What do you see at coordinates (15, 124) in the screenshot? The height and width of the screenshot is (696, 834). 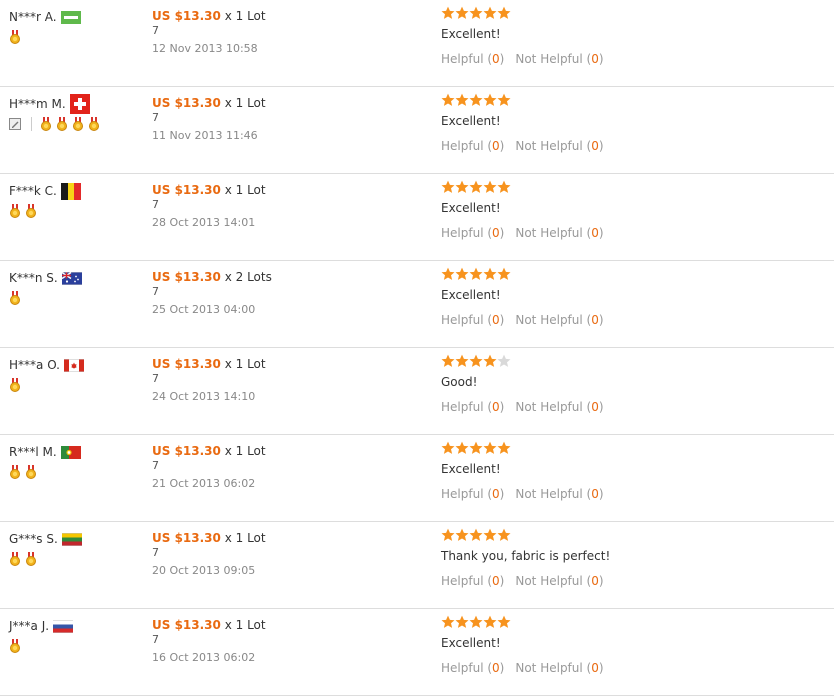 I see `edit-icon` at bounding box center [15, 124].